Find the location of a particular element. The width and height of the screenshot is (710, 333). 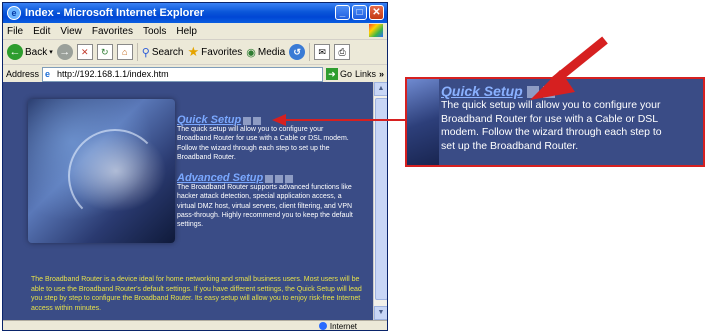

annotation-arrows is located at coordinates (440, 81).